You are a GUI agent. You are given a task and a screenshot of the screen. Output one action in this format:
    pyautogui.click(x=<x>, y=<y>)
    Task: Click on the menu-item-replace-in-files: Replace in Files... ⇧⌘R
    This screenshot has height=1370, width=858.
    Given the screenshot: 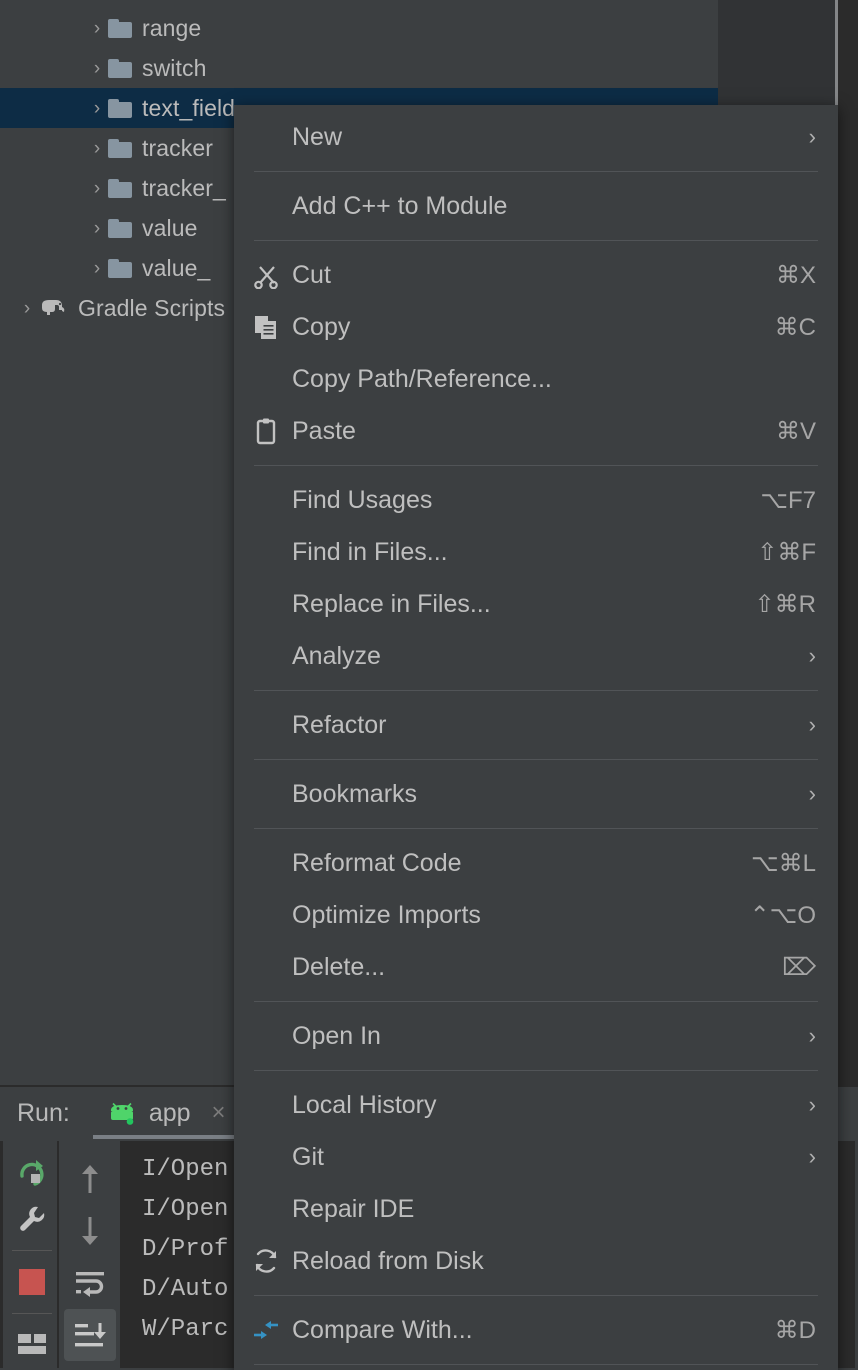 What is the action you would take?
    pyautogui.click(x=536, y=604)
    